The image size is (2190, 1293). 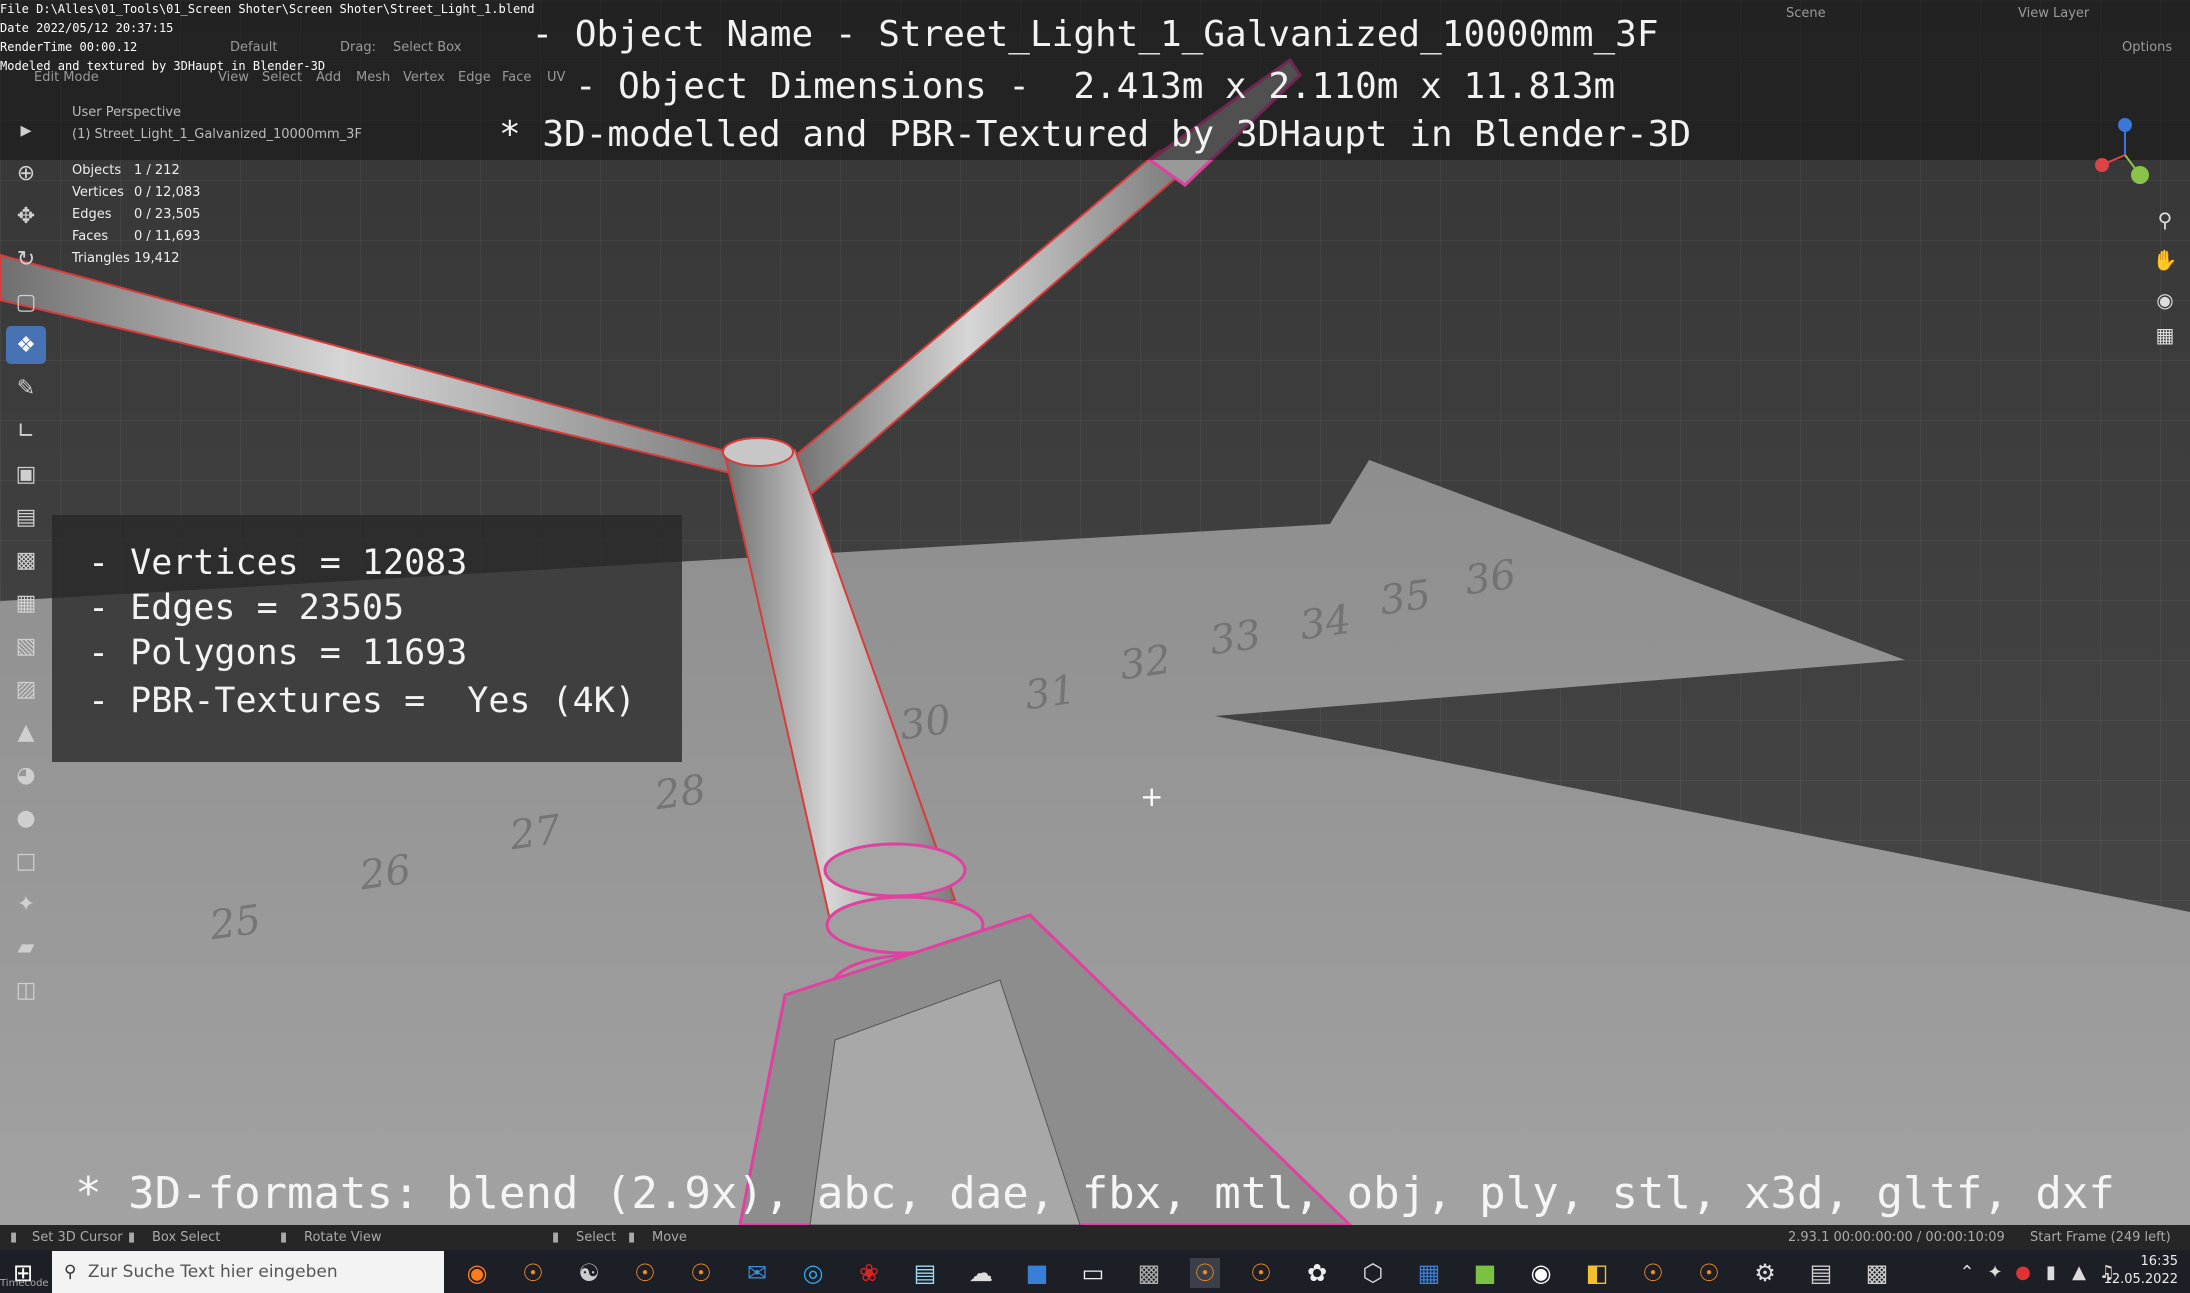 What do you see at coordinates (869, 1273) in the screenshot?
I see `app-icon: ❀` at bounding box center [869, 1273].